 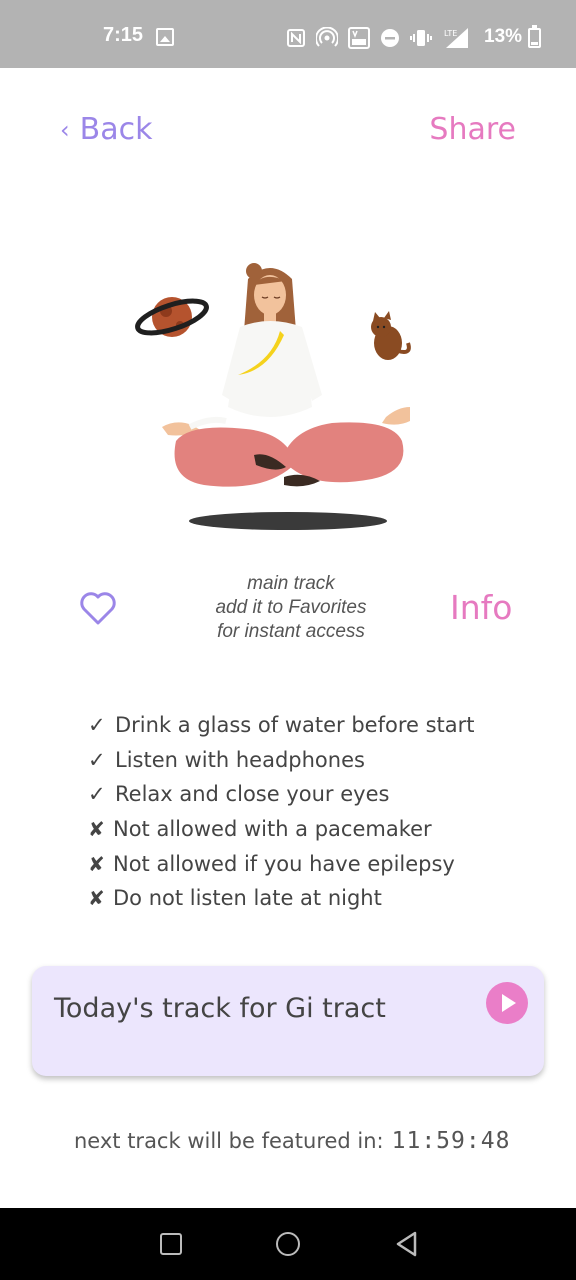 I want to click on battery-percent: 13%, so click(x=503, y=36).